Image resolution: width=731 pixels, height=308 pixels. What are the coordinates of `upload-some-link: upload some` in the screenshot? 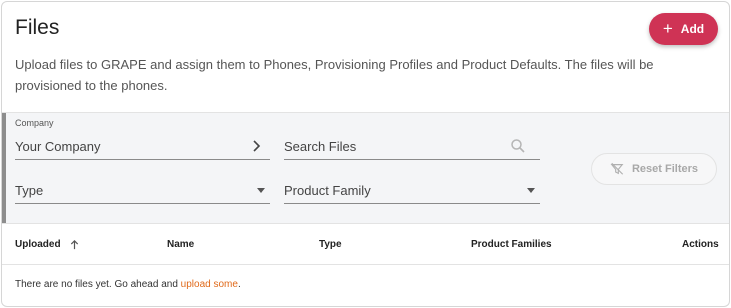 It's located at (209, 284).